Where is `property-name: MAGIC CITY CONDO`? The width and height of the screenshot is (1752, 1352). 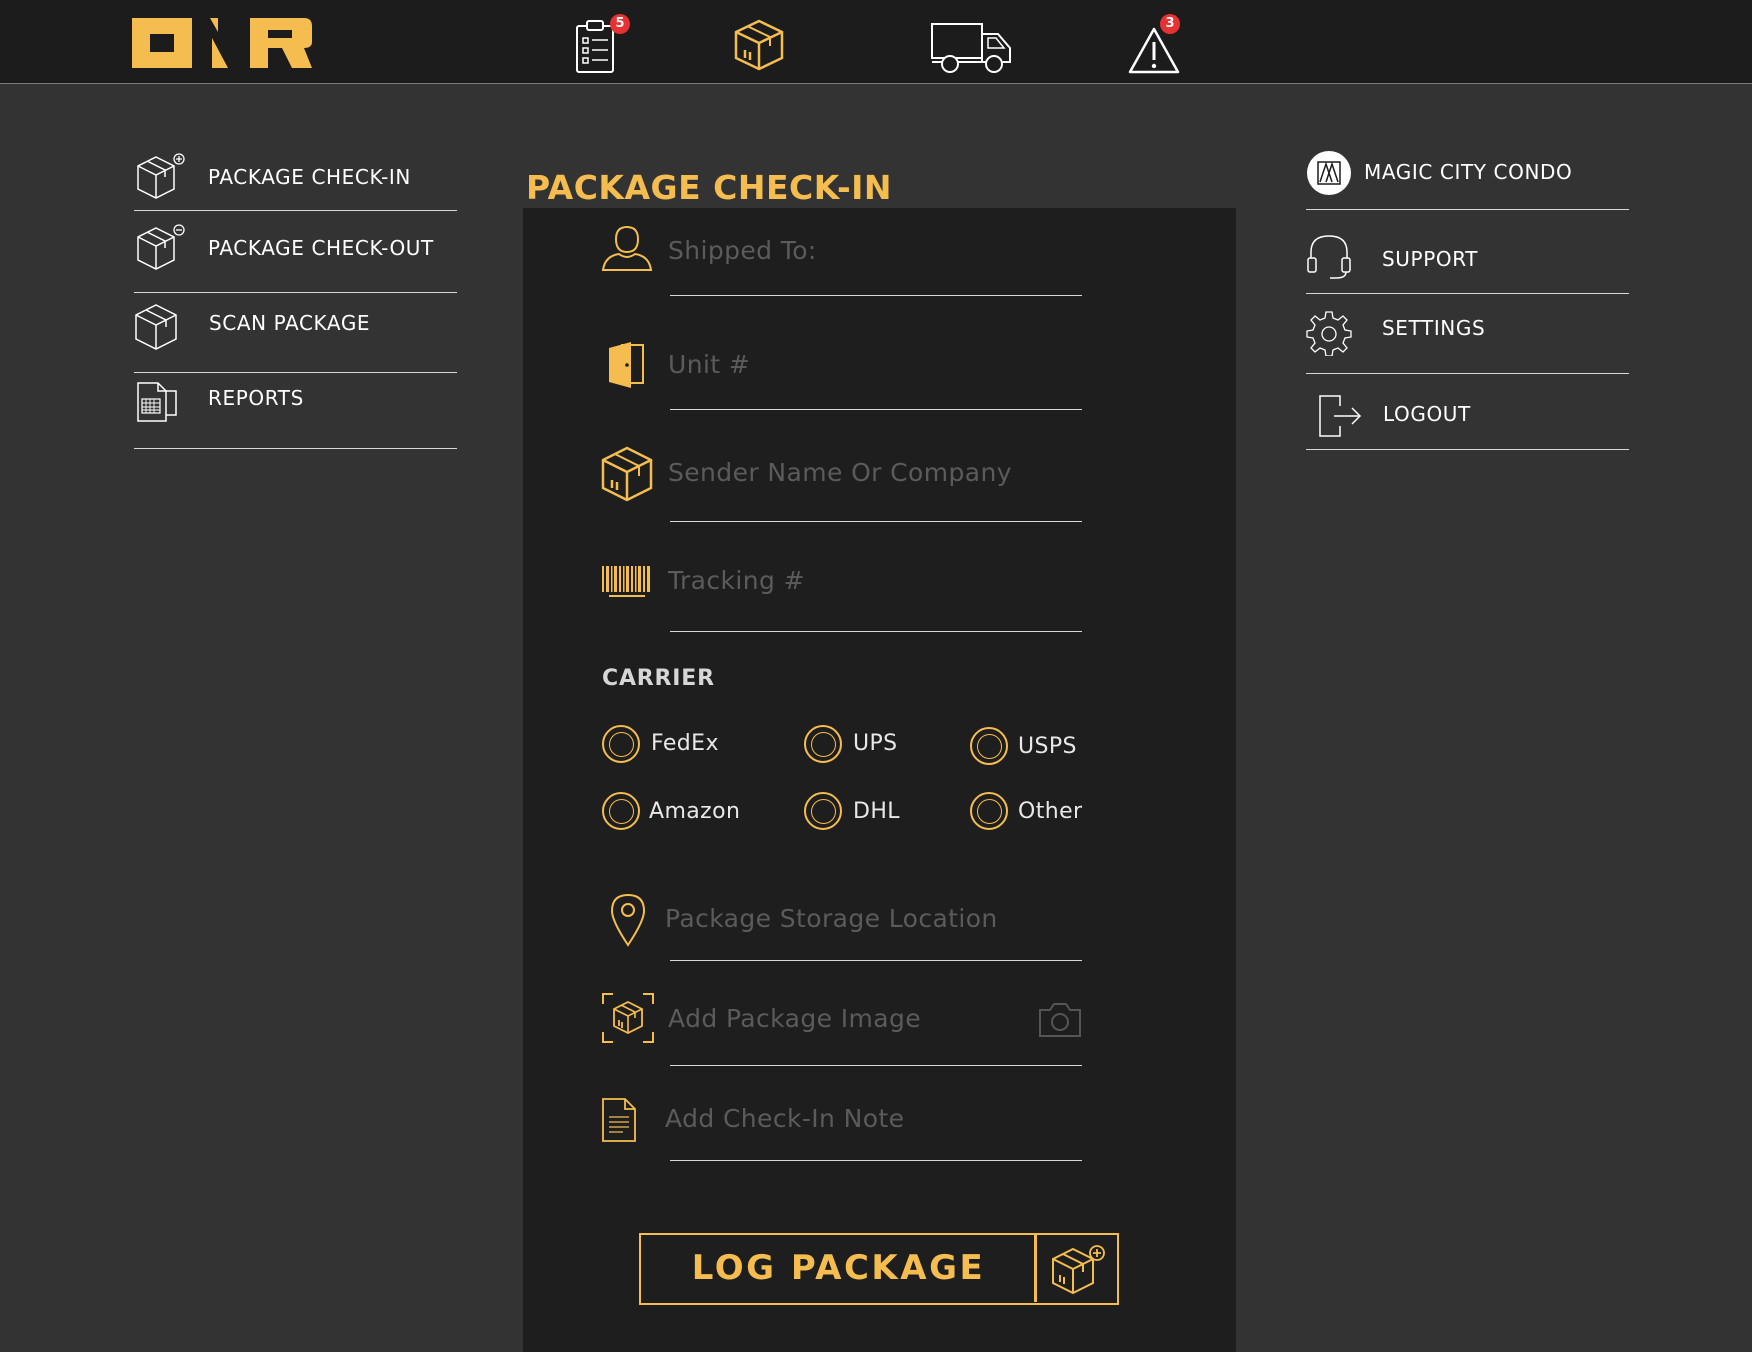
property-name: MAGIC CITY CONDO is located at coordinates (1468, 172).